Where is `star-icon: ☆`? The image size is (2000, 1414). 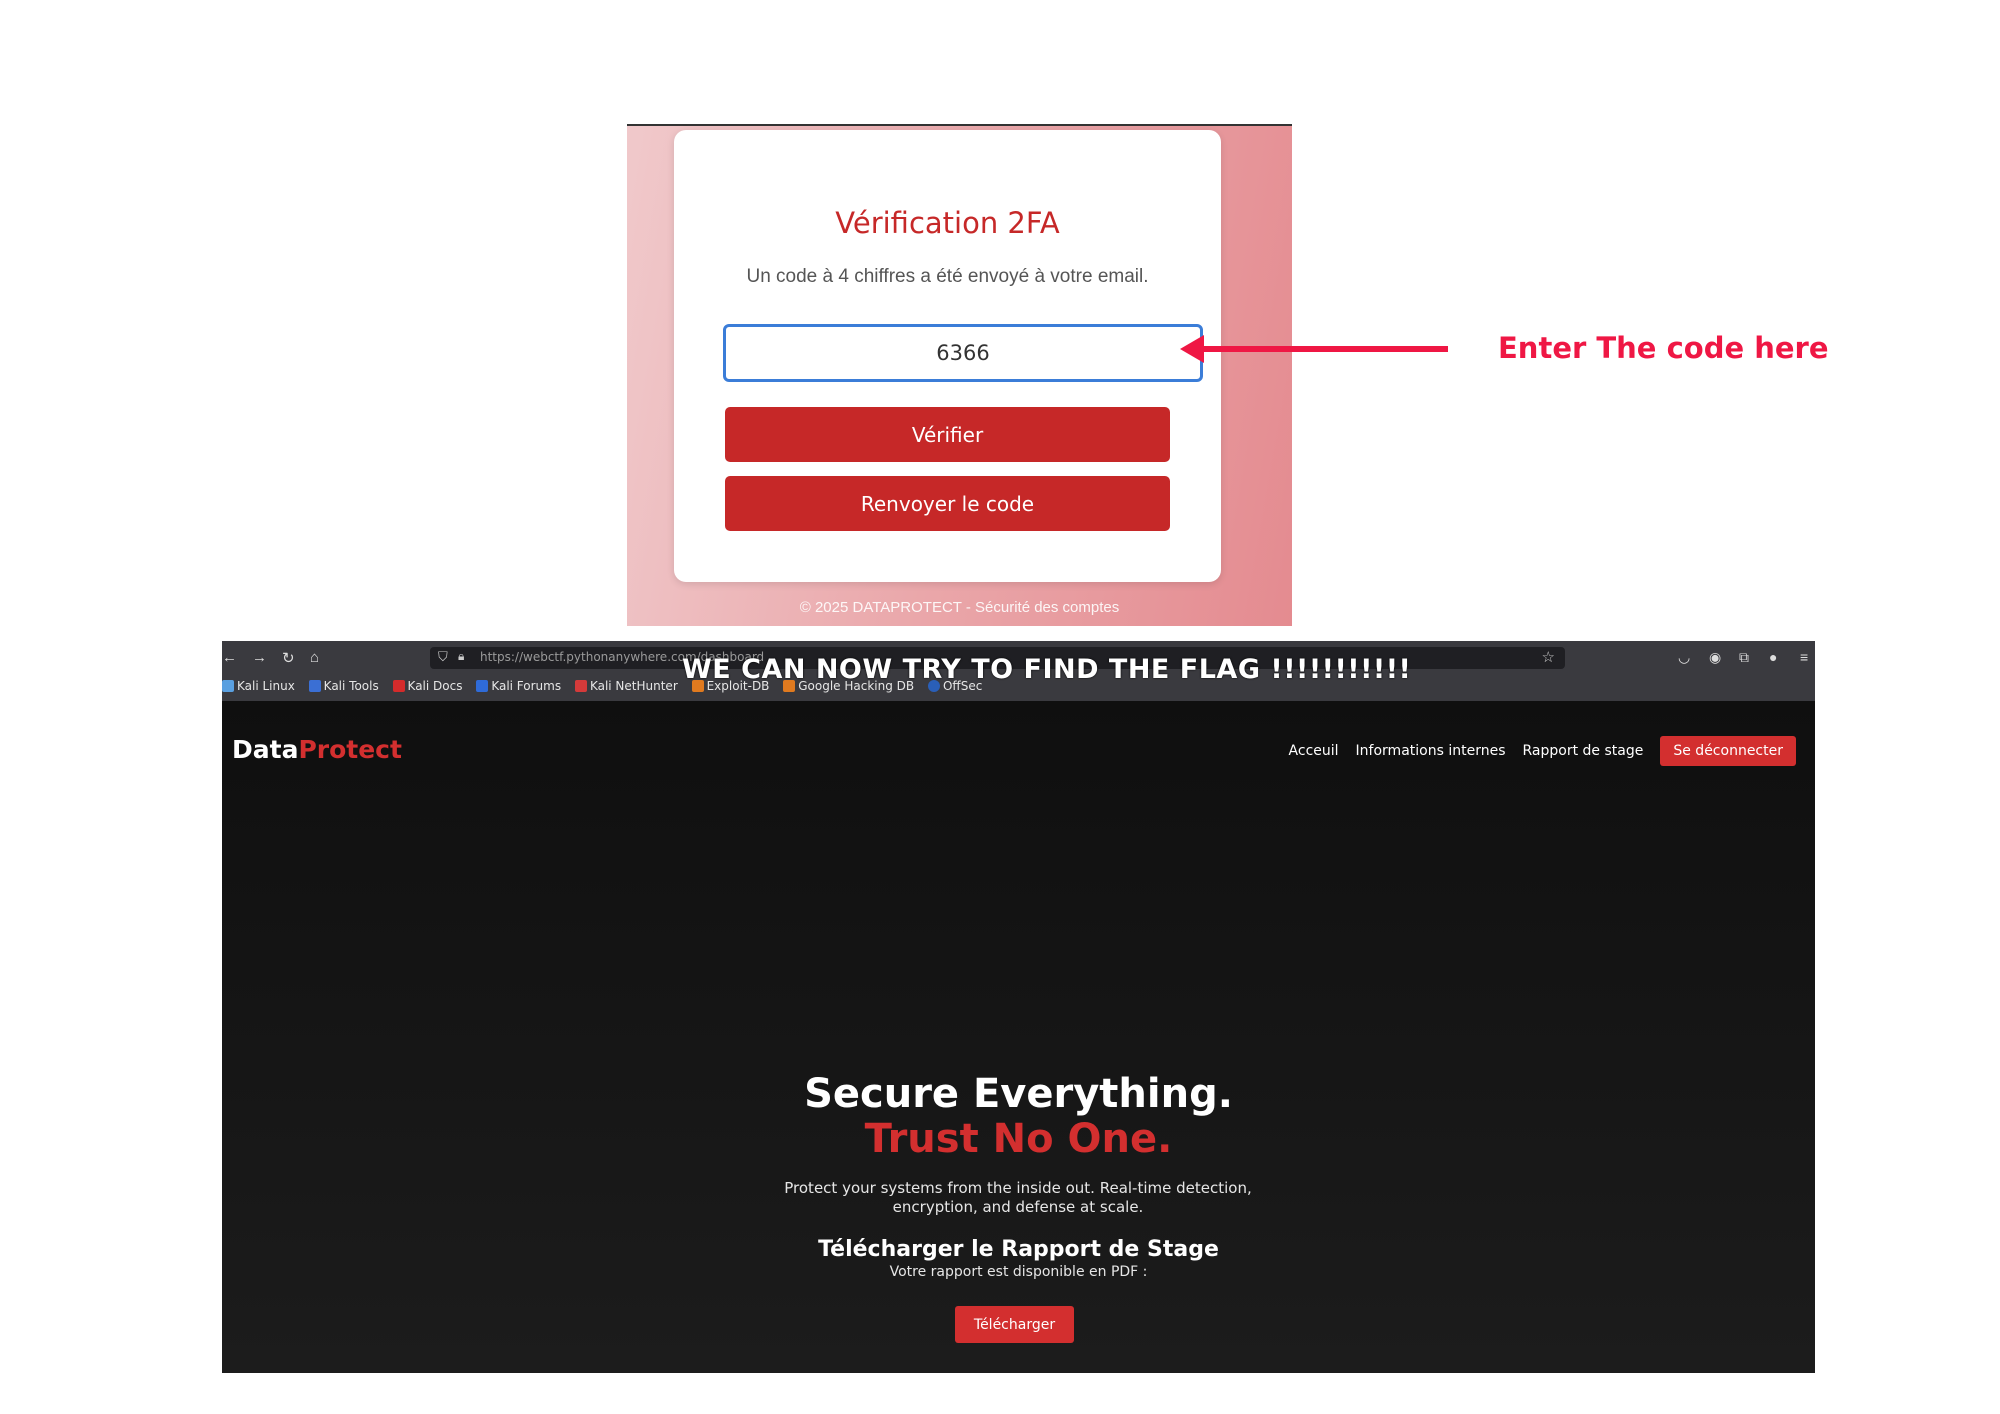 star-icon: ☆ is located at coordinates (1548, 657).